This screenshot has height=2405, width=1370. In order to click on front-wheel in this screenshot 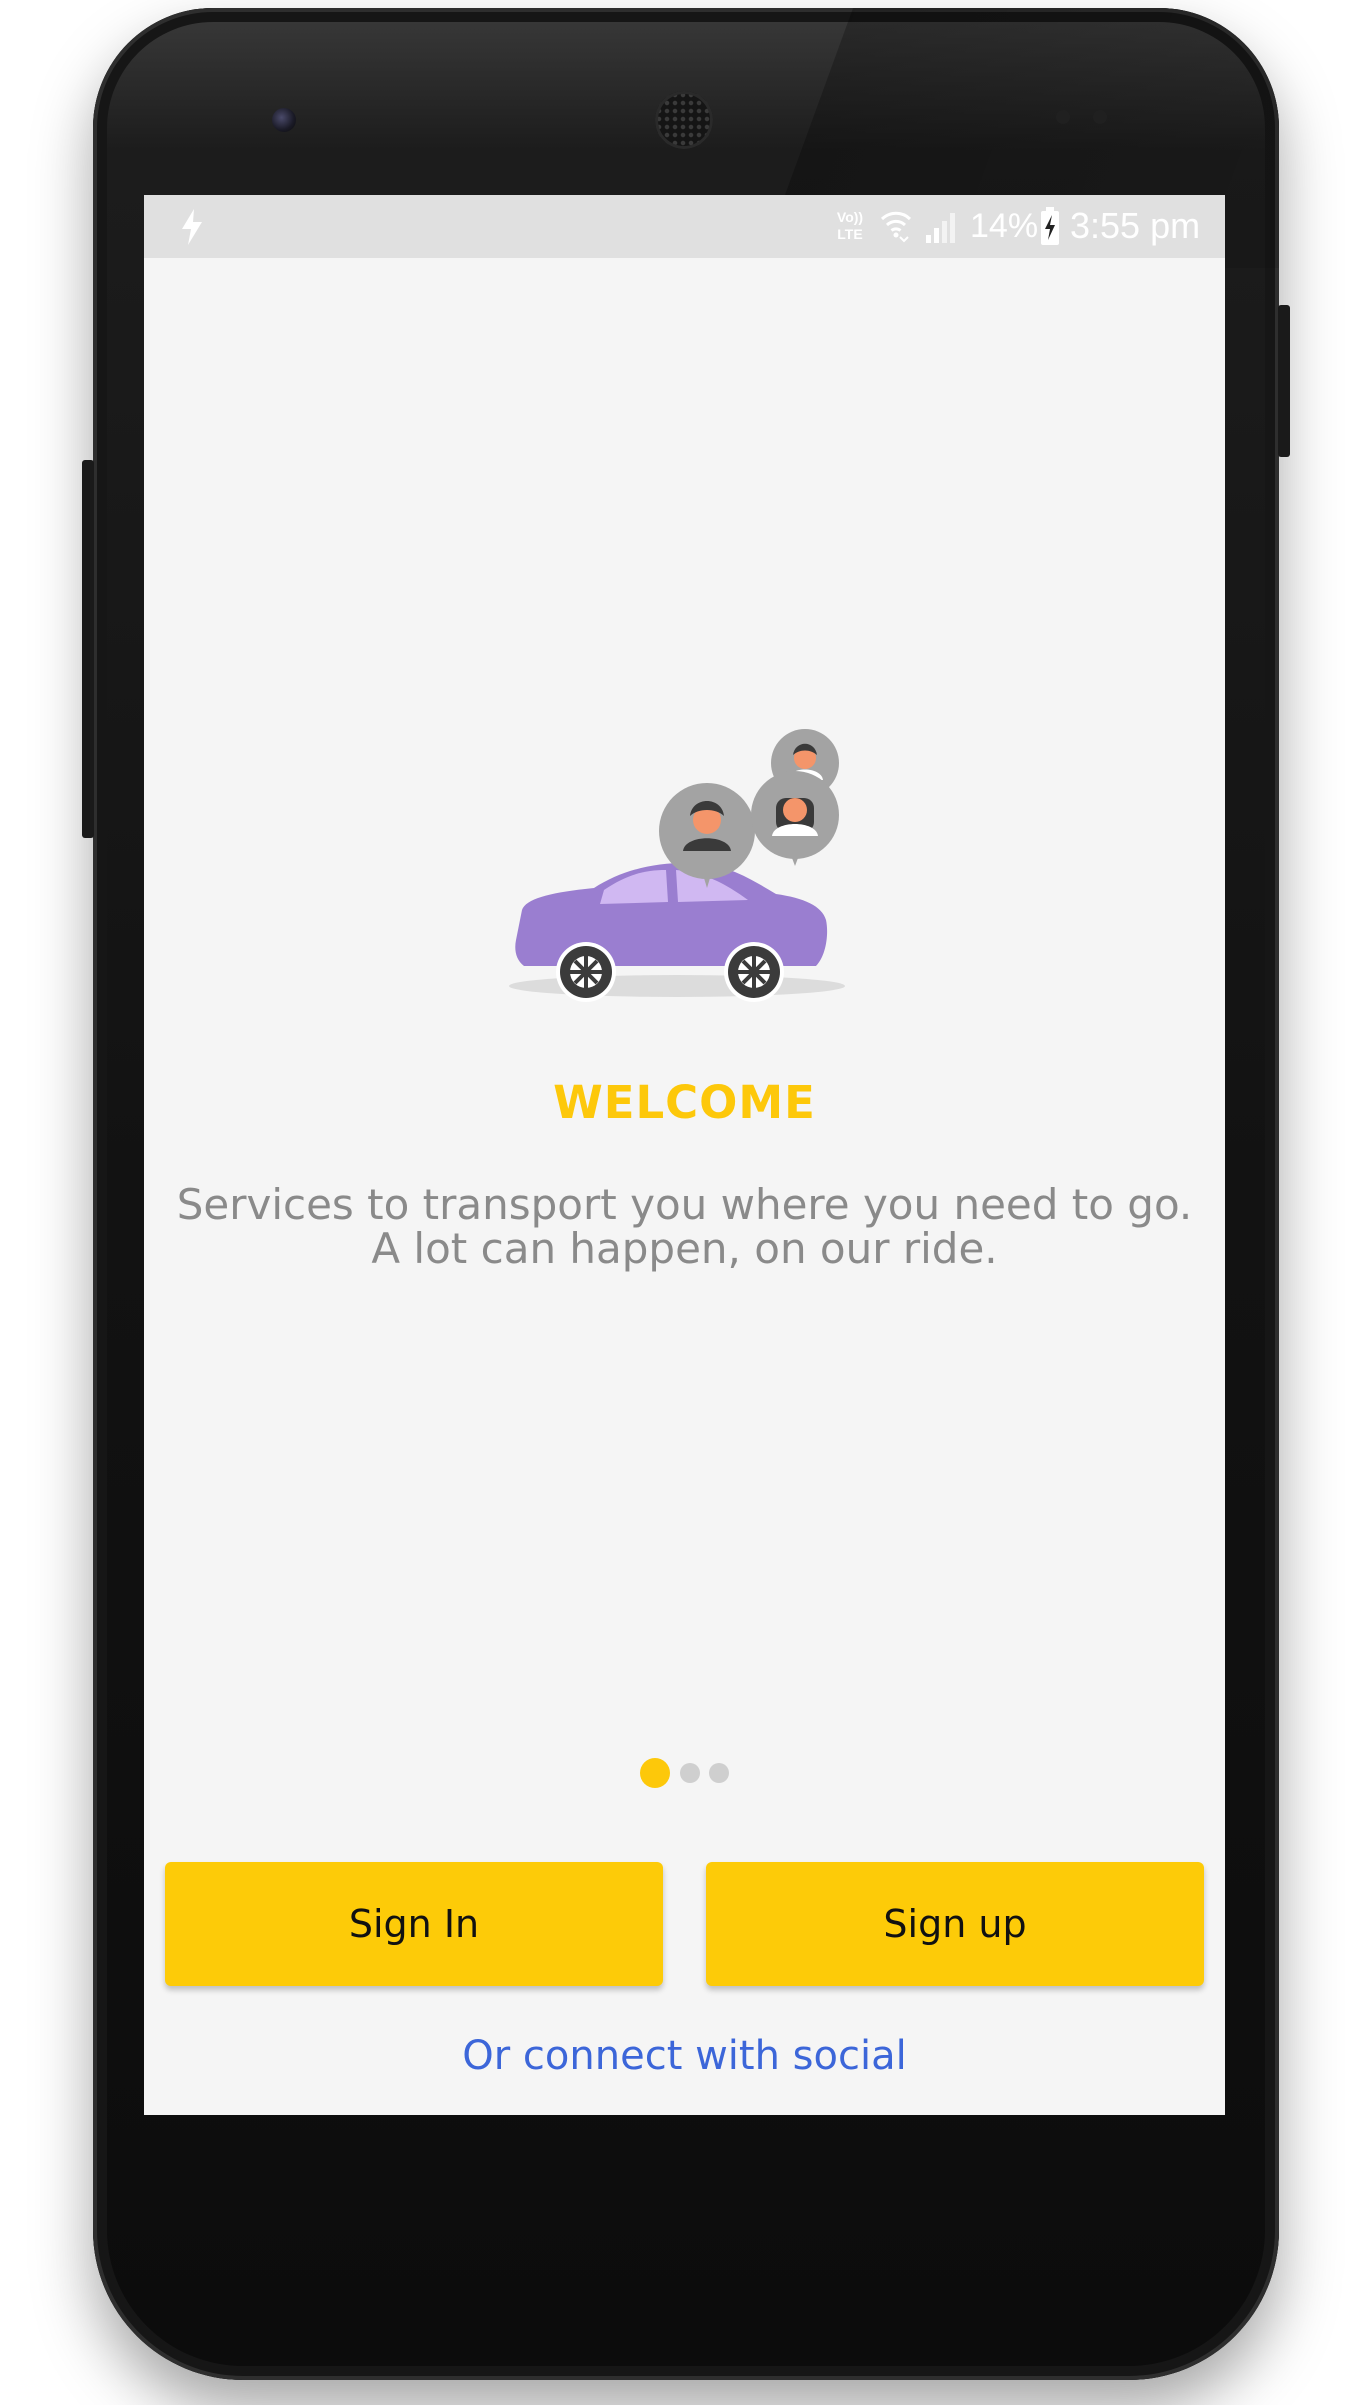, I will do `click(754, 972)`.